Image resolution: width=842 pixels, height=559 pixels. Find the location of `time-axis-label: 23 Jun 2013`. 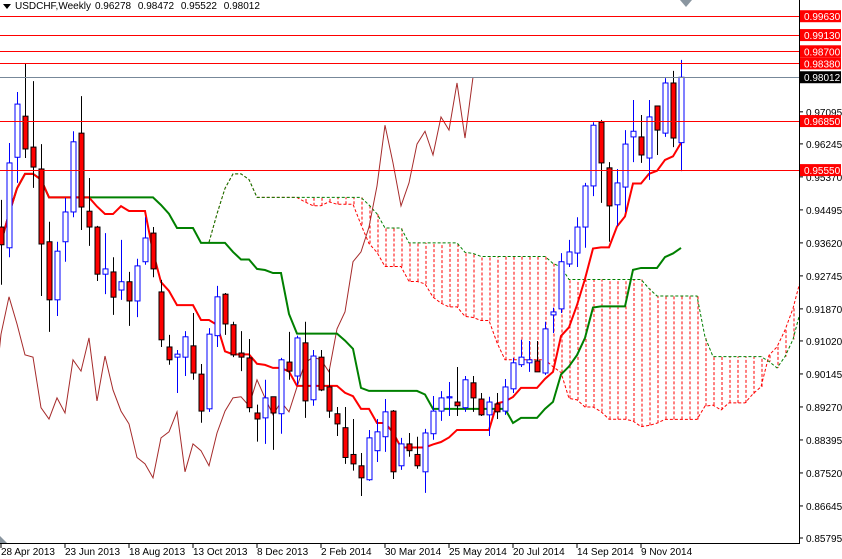

time-axis-label: 23 Jun 2013 is located at coordinates (92, 552).